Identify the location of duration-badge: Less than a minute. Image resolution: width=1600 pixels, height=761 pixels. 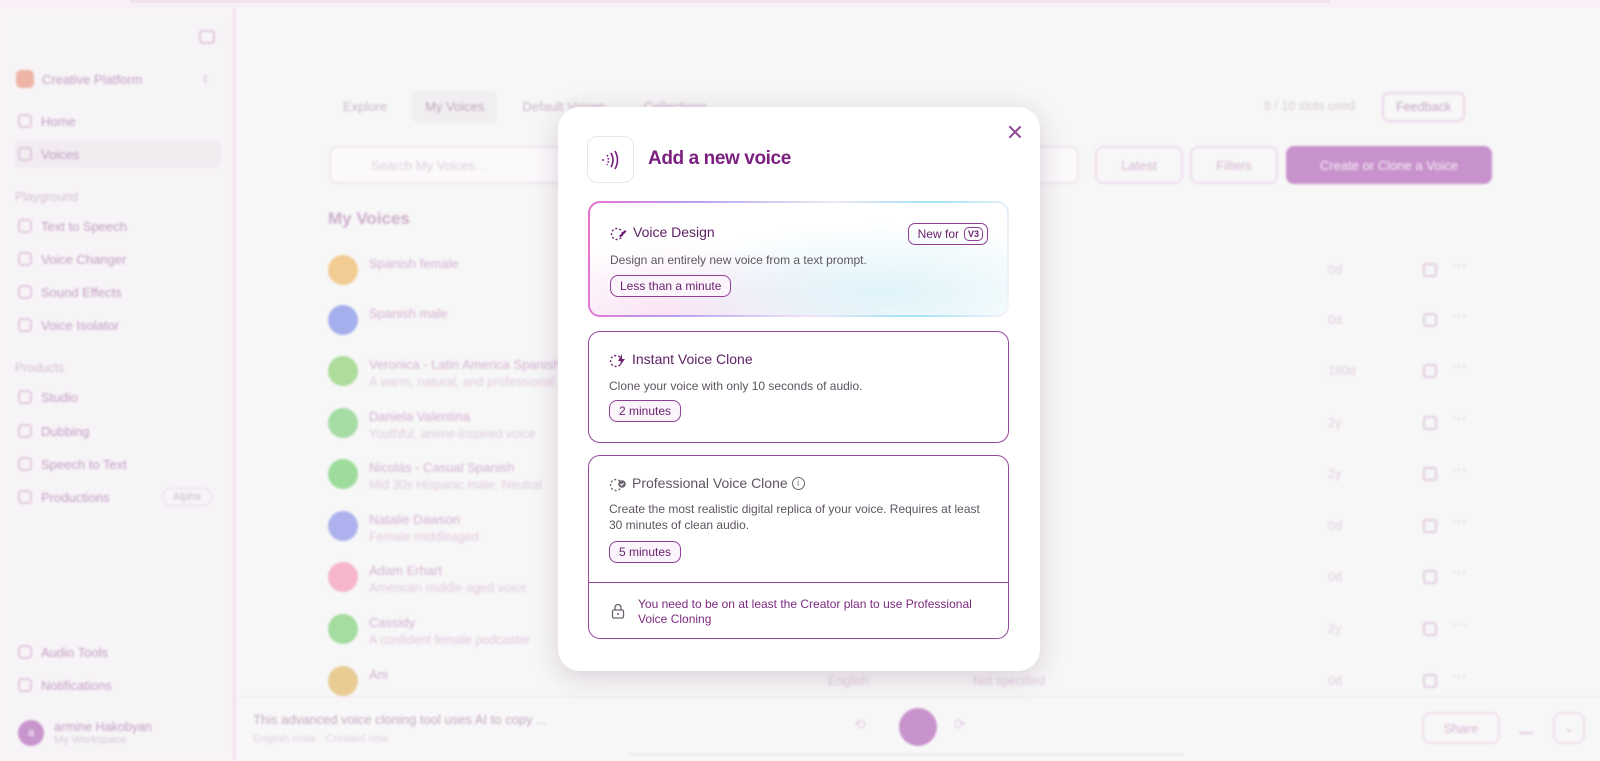
(671, 286).